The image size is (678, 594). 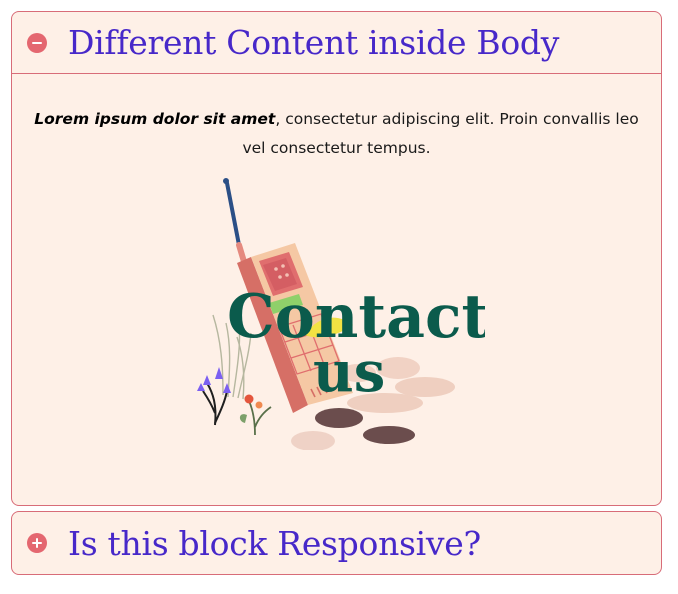 I want to click on accordion-header-different-content: Different Content inside Body, so click(x=336, y=43).